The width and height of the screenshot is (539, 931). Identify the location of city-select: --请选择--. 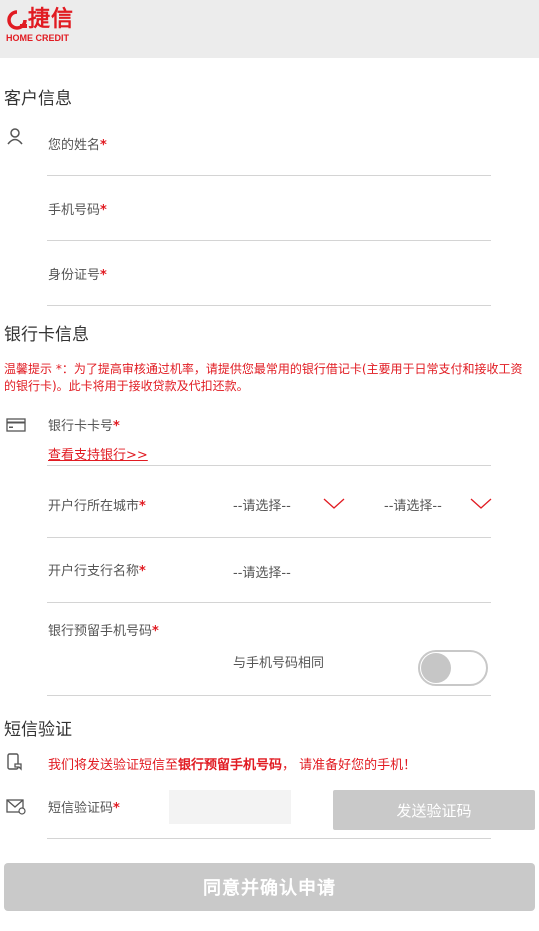
(413, 504).